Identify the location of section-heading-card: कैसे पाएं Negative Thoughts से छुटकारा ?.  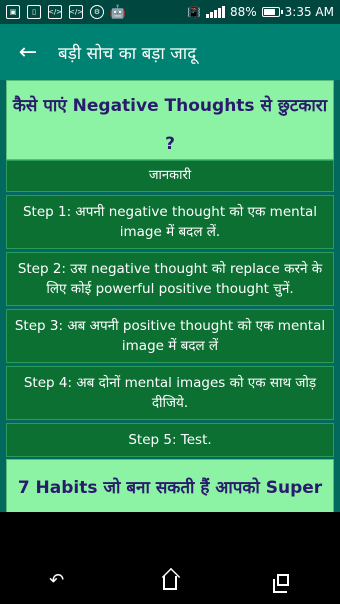
(170, 120).